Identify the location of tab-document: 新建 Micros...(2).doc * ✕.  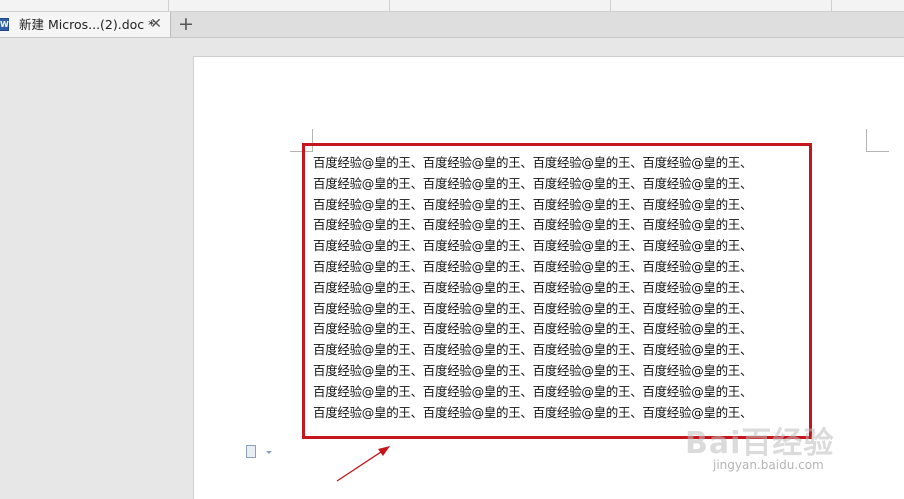
(85, 24).